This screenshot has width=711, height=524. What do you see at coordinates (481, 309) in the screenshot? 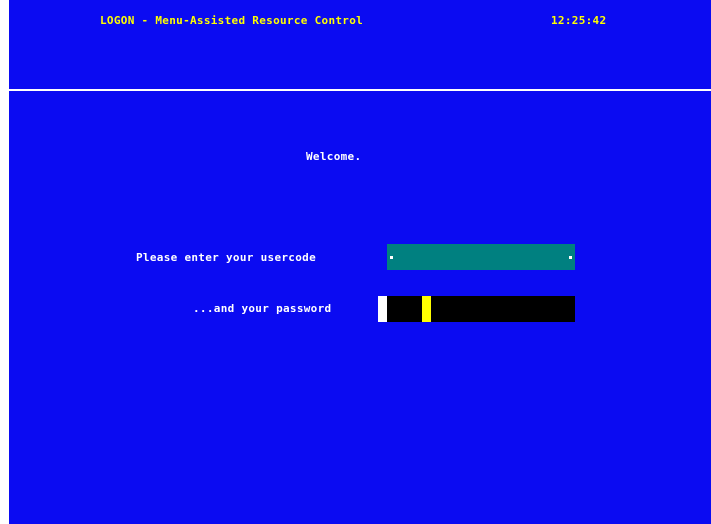
I see `password-input` at bounding box center [481, 309].